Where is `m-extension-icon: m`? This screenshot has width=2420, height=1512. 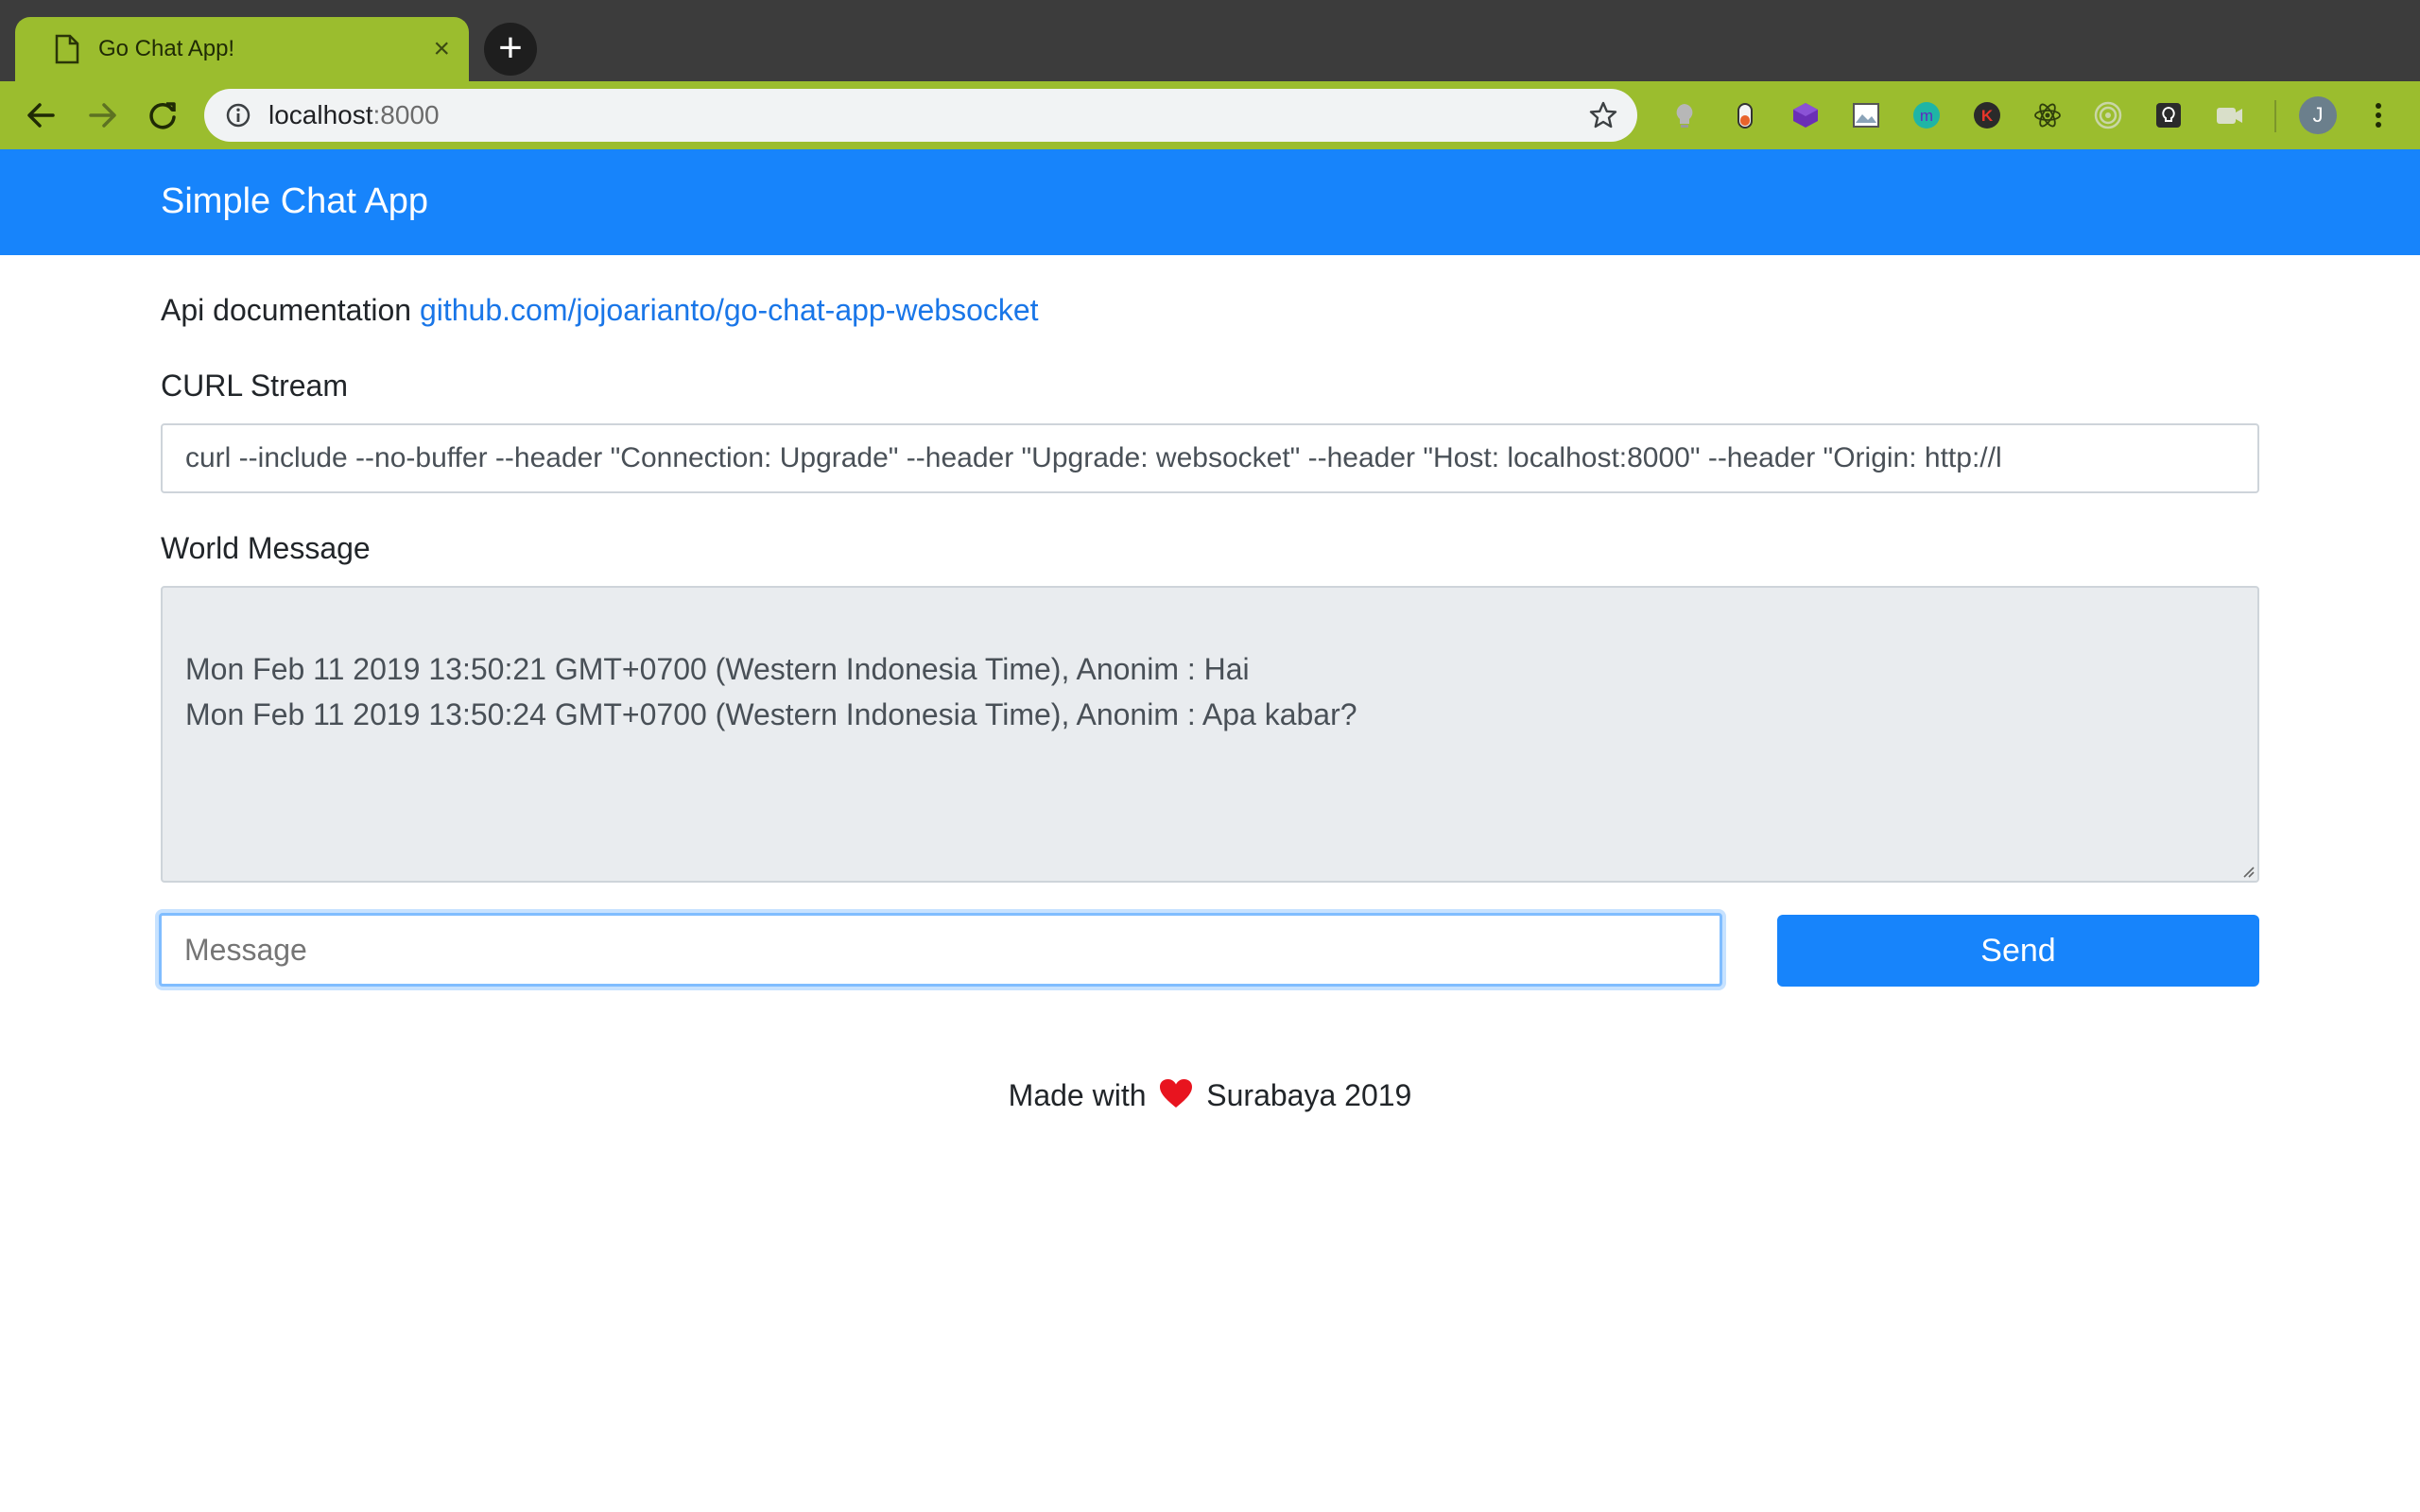 m-extension-icon: m is located at coordinates (1926, 115).